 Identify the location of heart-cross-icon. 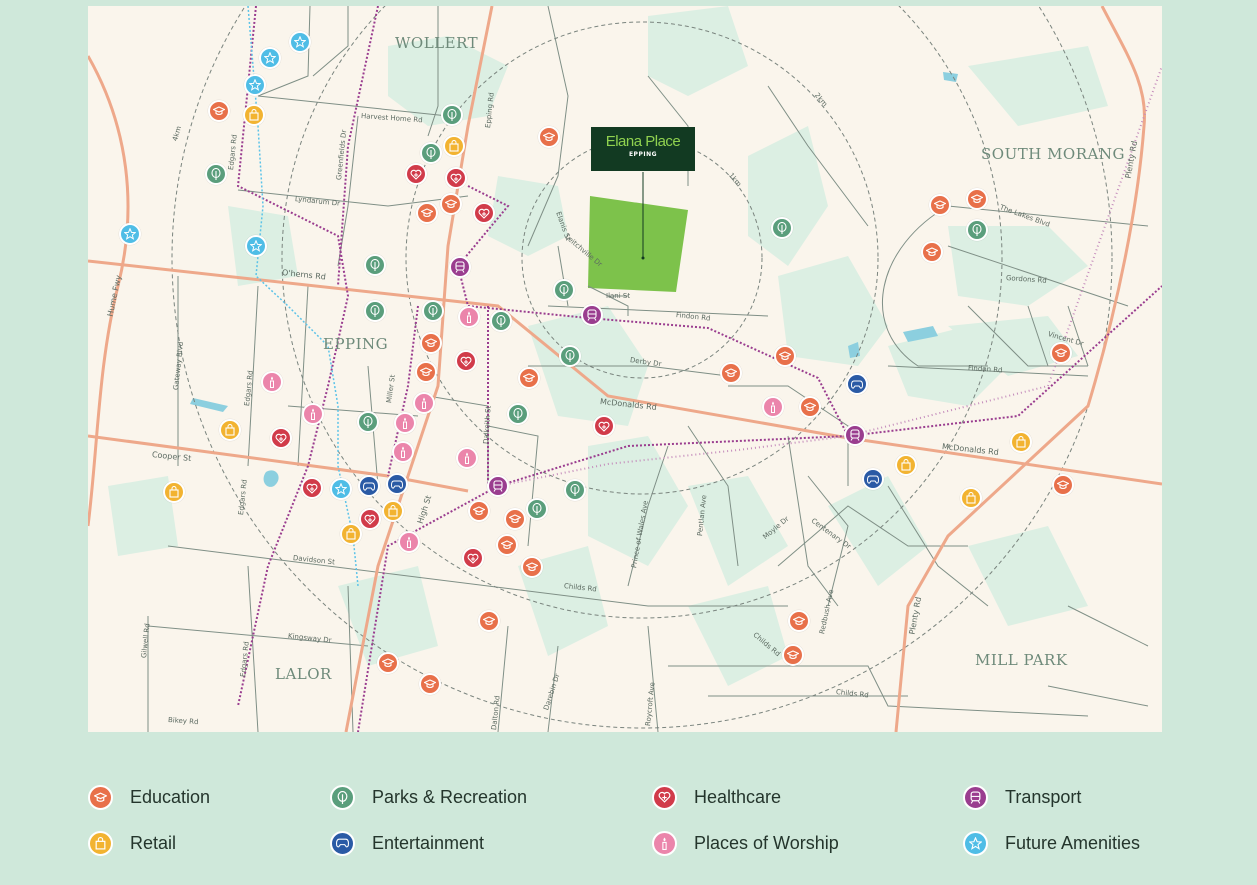
(281, 438).